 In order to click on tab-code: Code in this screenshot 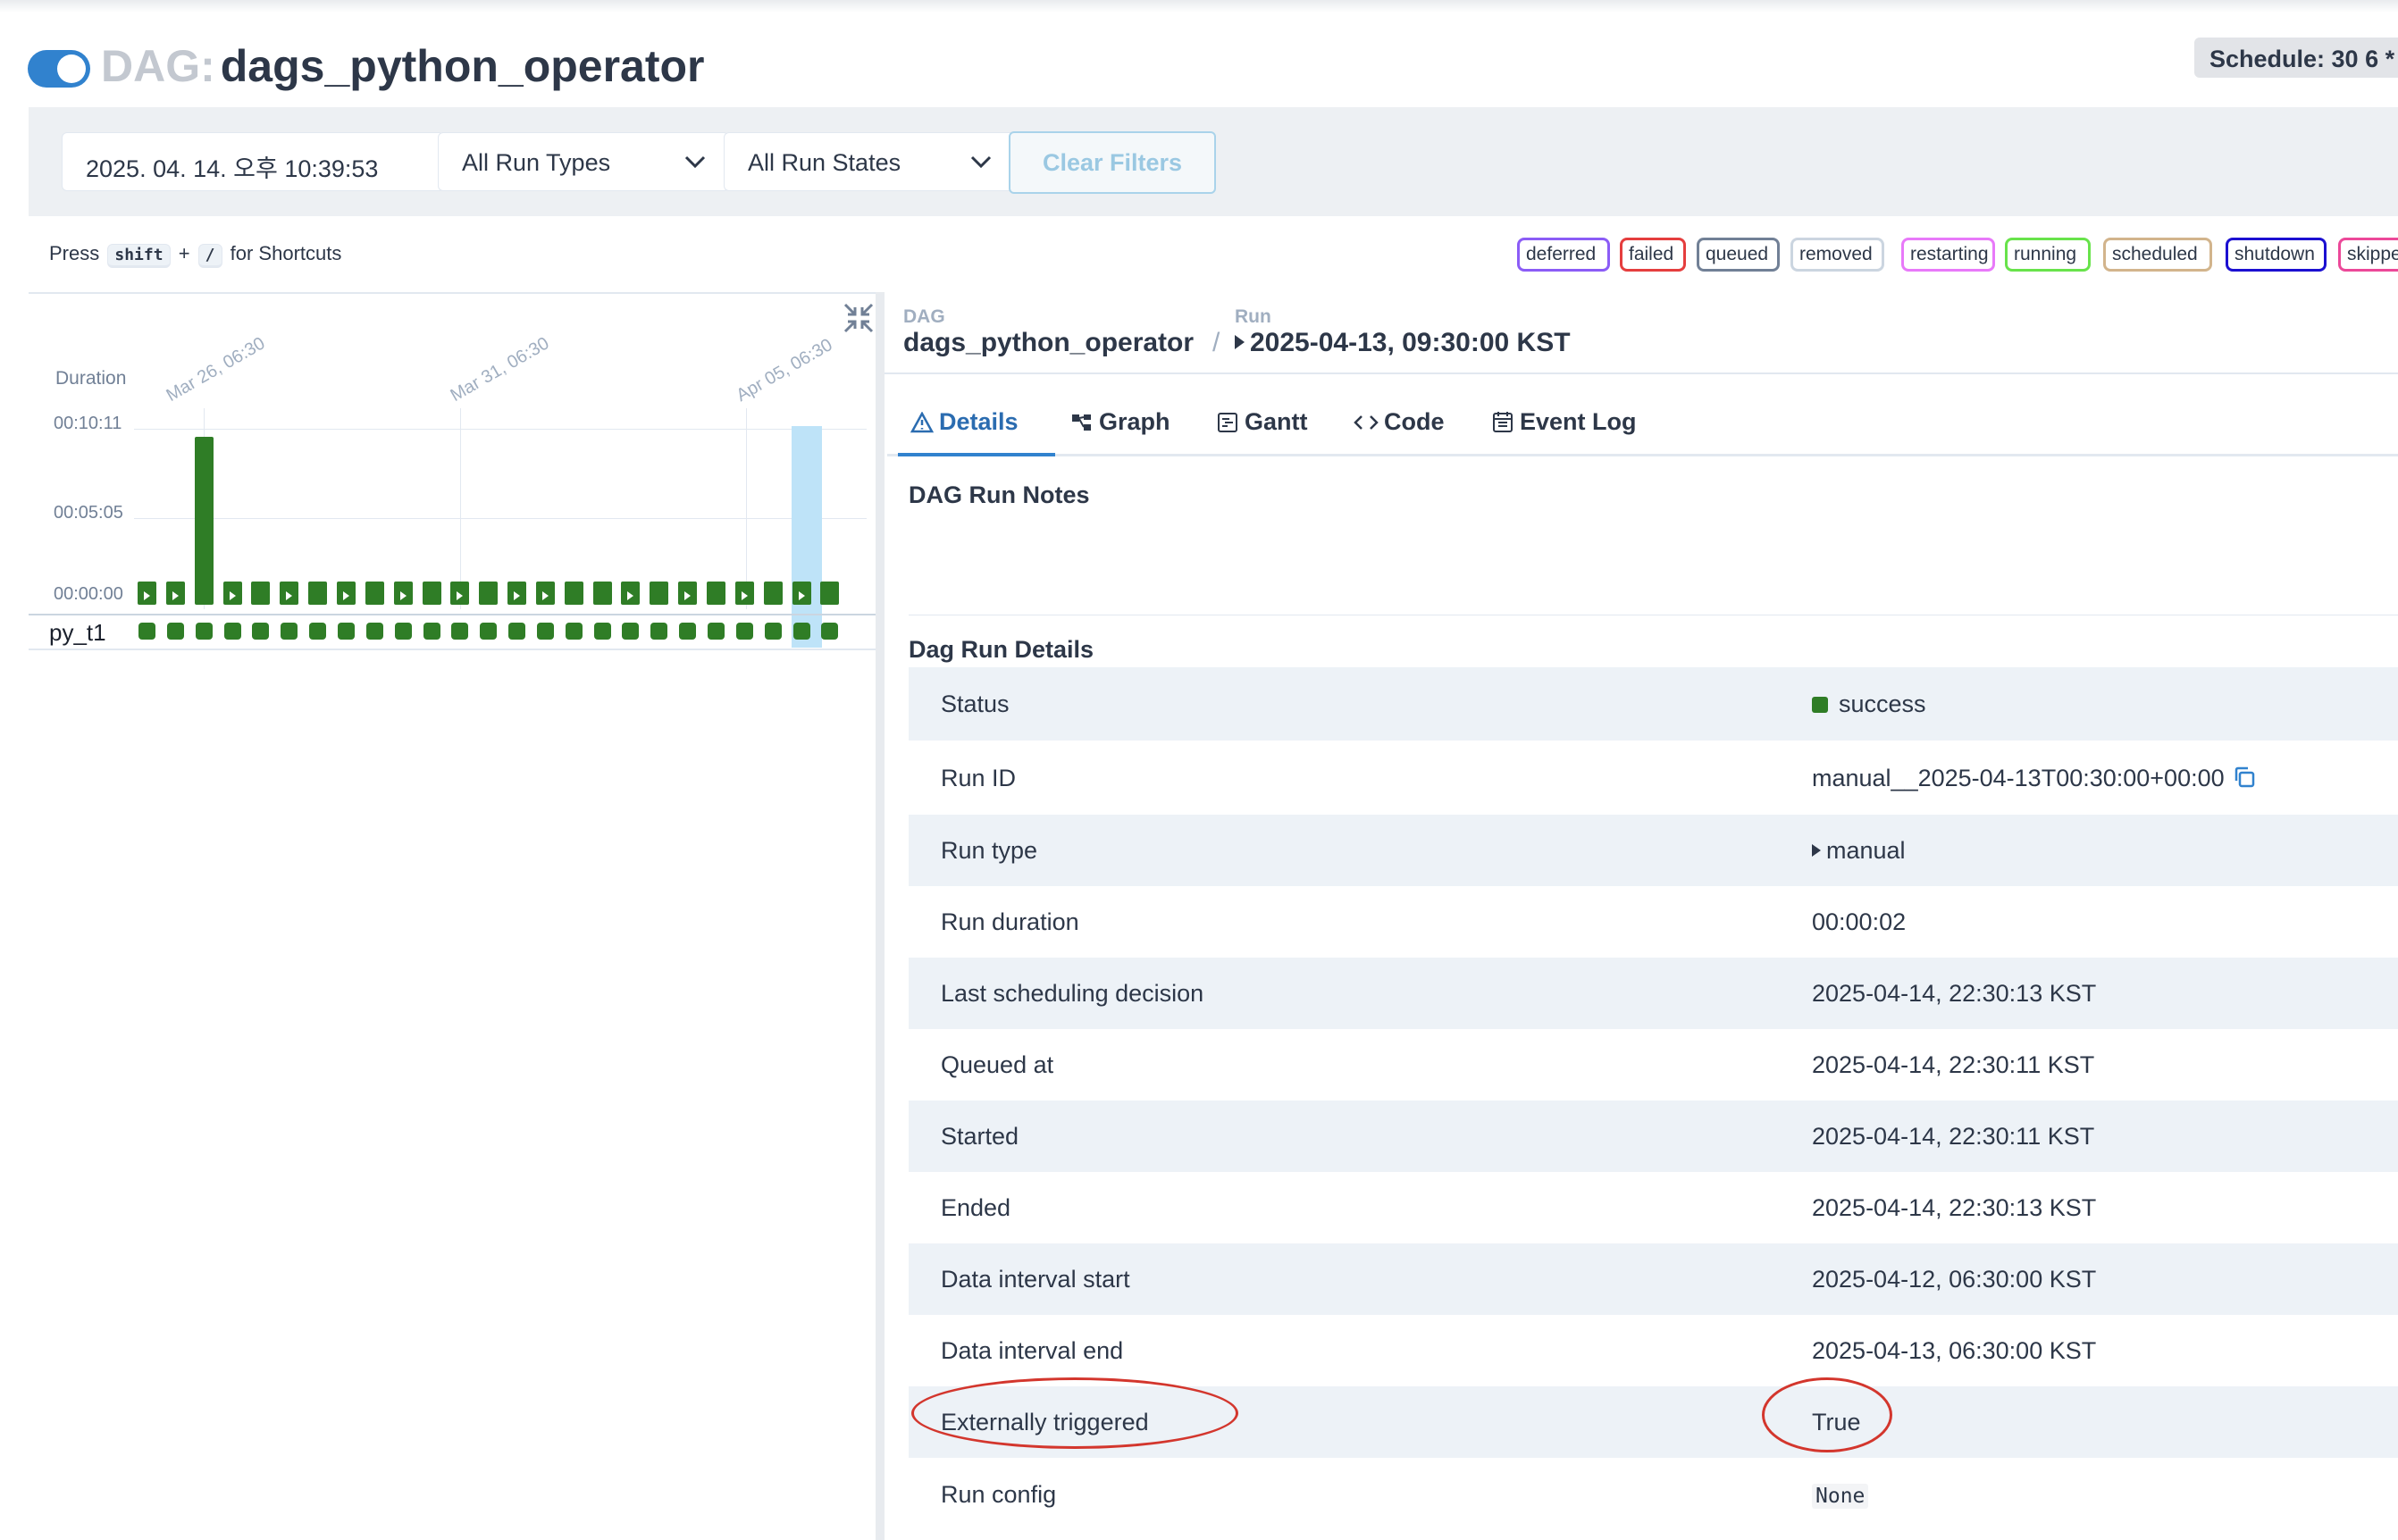, I will do `click(1399, 427)`.